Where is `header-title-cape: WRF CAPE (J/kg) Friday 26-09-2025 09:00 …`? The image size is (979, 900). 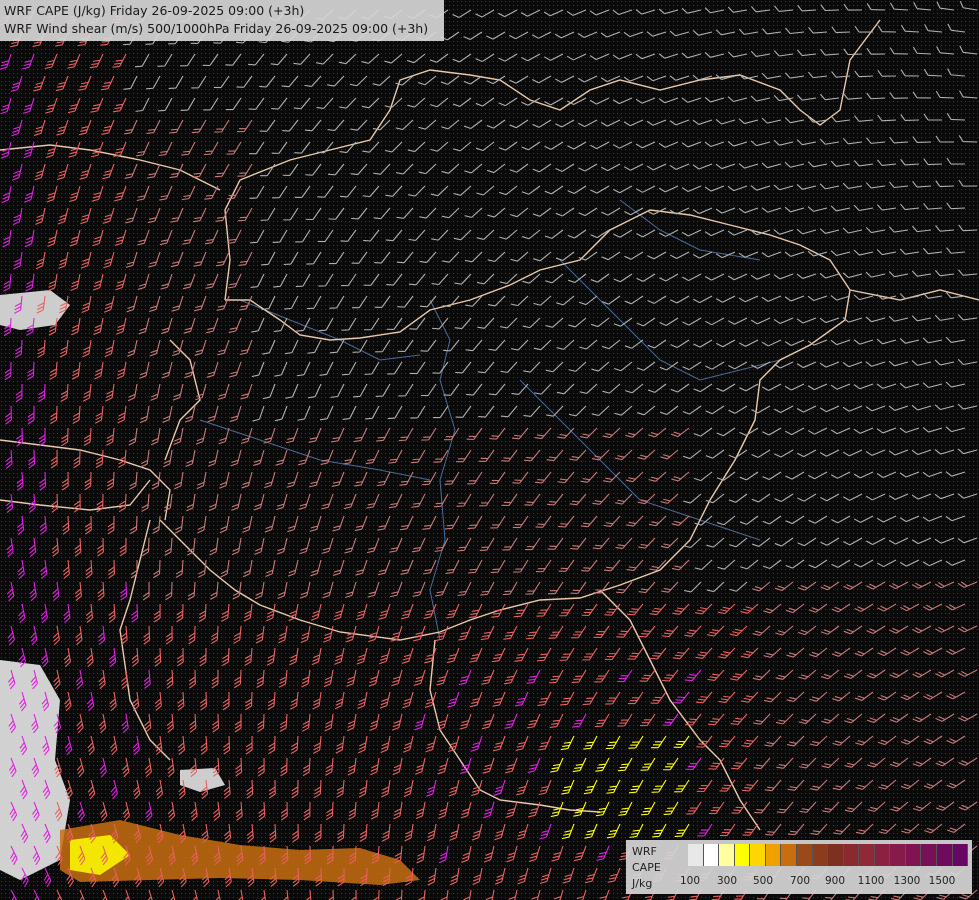 header-title-cape: WRF CAPE (J/kg) Friday 26-09-2025 09:00 … is located at coordinates (154, 10).